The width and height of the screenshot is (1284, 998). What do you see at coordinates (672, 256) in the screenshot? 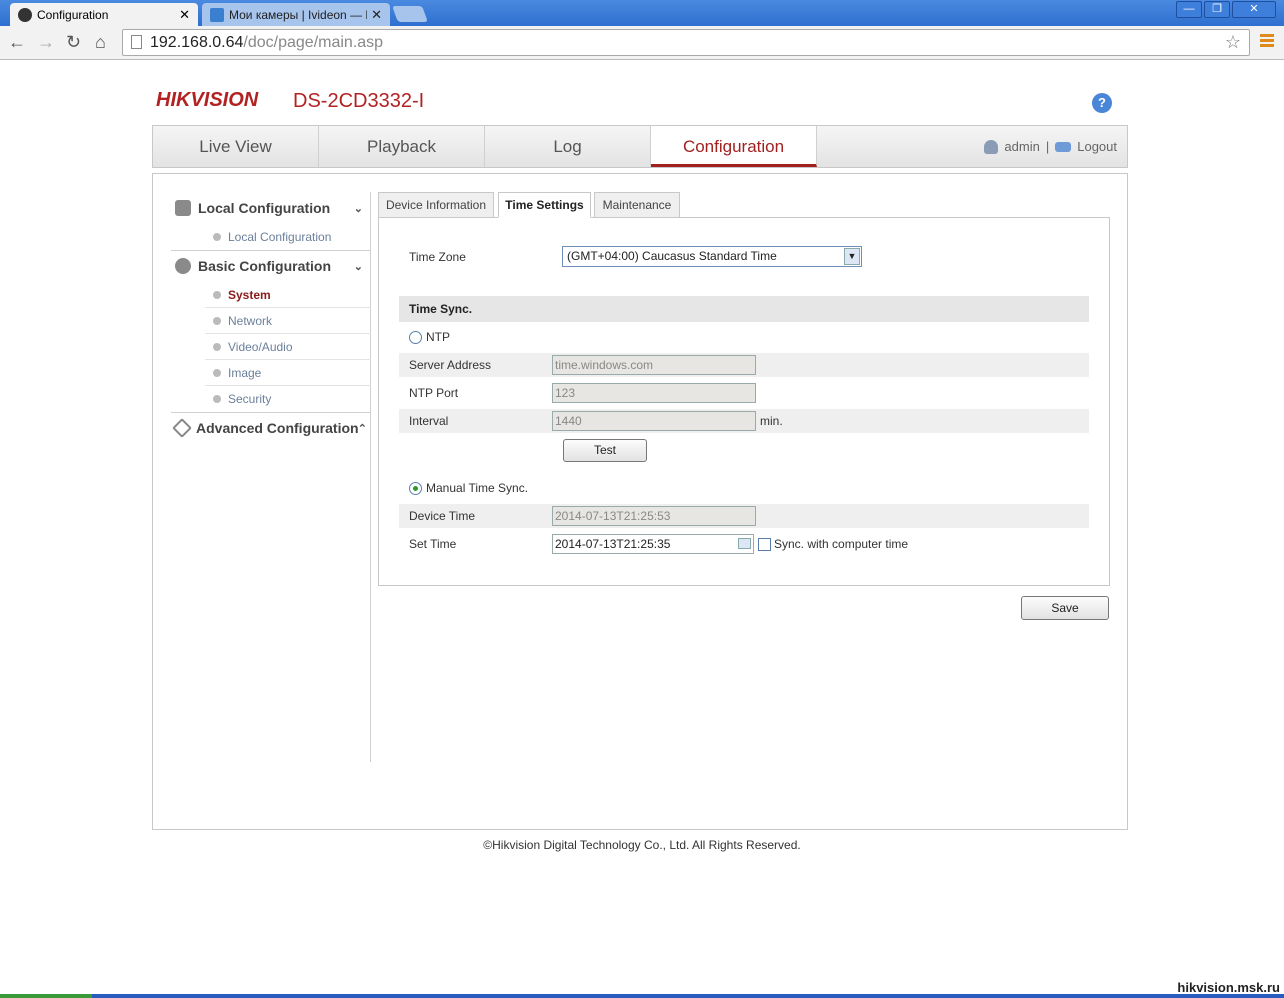
I see `timezone-value: (GMT+04:00) Caucasus Standard Time` at bounding box center [672, 256].